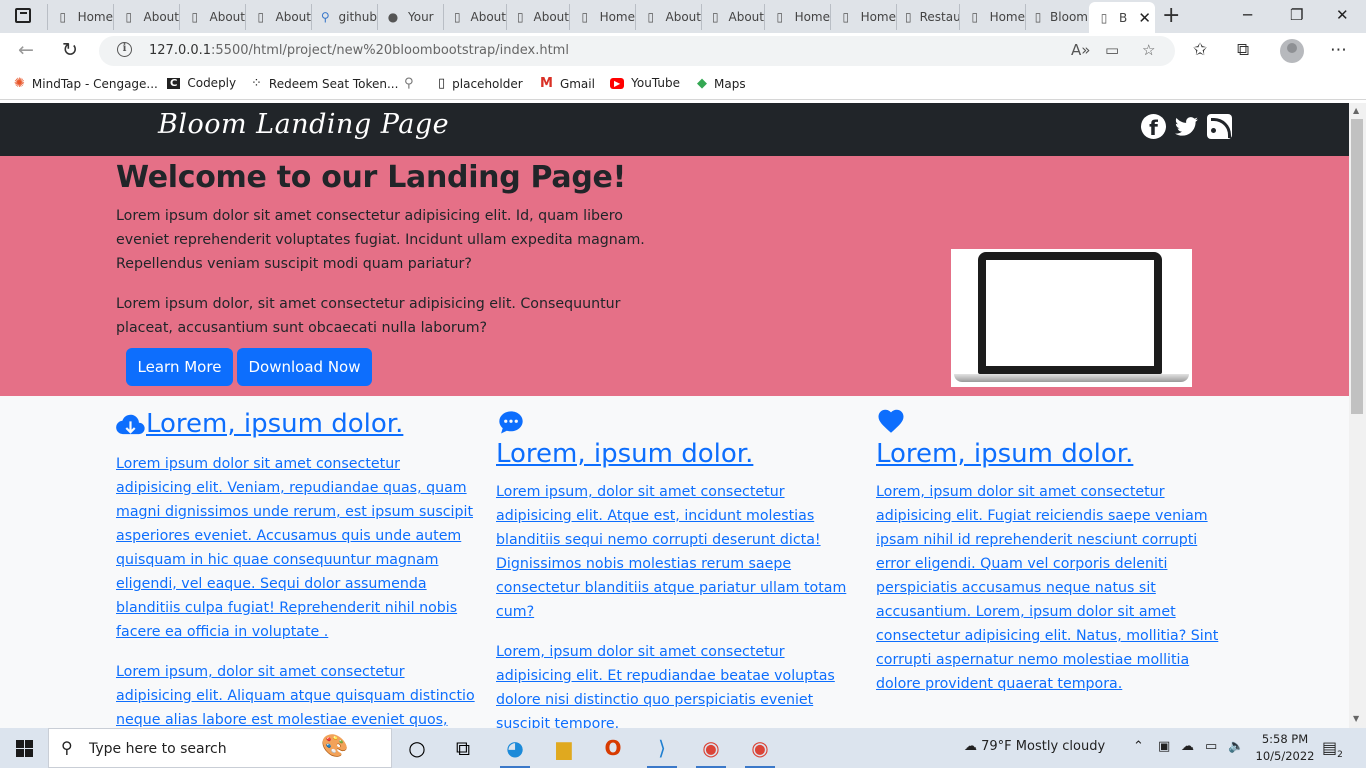 Image resolution: width=1366 pixels, height=768 pixels. Describe the element at coordinates (645, 83) in the screenshot. I see `bookmark-youtube: ▶ YouTube` at that location.